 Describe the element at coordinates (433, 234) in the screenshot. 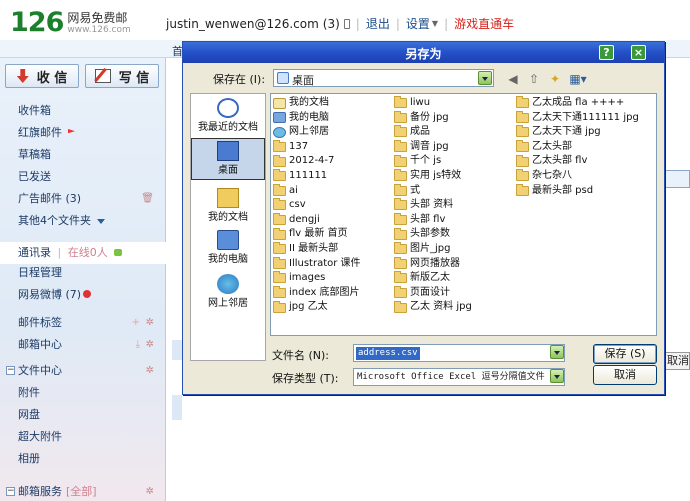

I see `file-item: 头部参数` at that location.